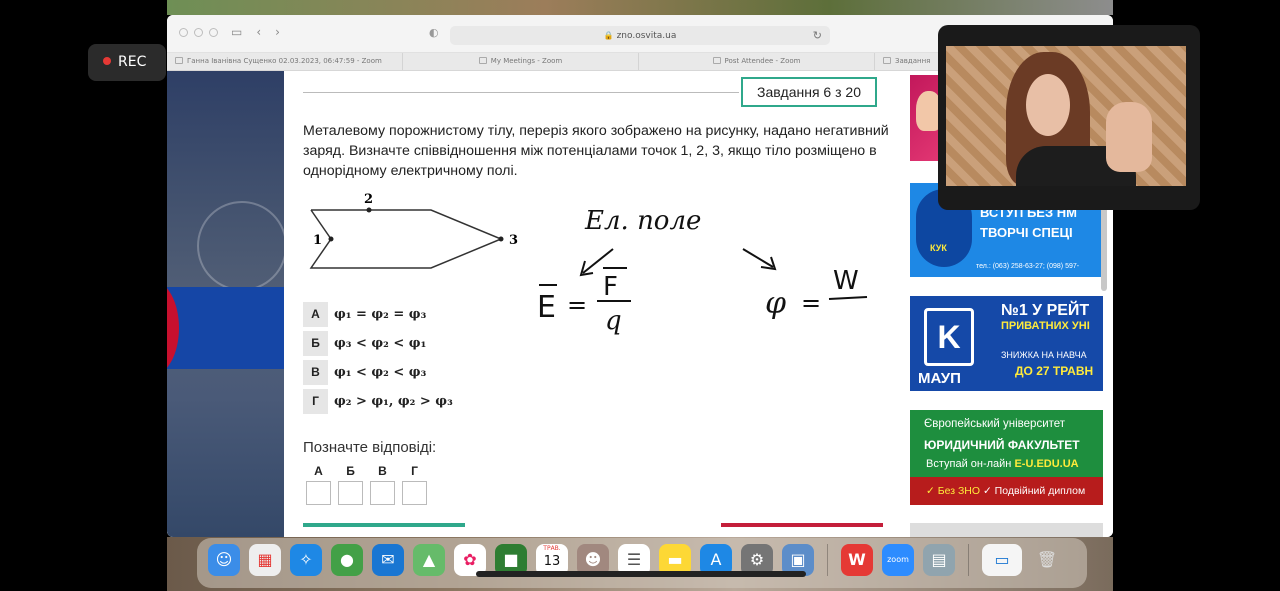  I want to click on ad3-line1: №1 У РЕЙТ, so click(1045, 310).